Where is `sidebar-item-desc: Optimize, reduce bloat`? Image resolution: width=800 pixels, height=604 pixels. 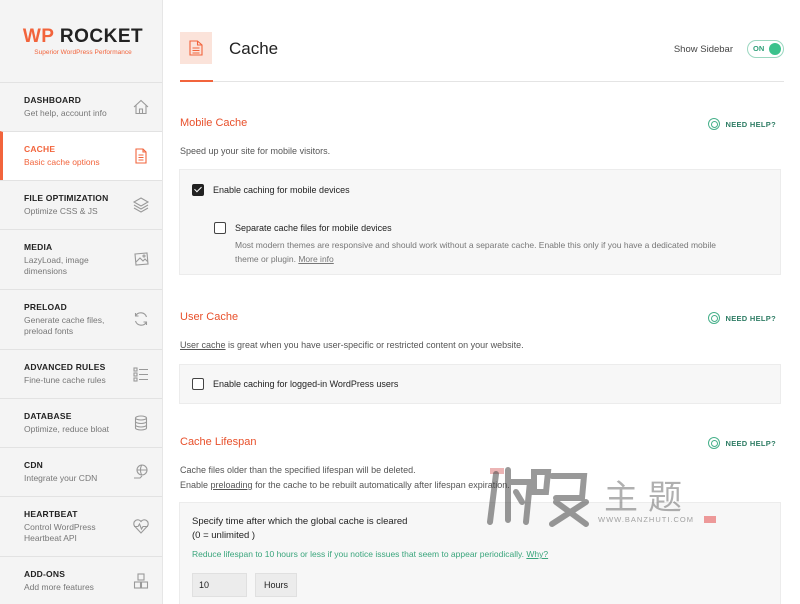
sidebar-item-desc: Optimize, reduce bloat is located at coordinates (67, 429).